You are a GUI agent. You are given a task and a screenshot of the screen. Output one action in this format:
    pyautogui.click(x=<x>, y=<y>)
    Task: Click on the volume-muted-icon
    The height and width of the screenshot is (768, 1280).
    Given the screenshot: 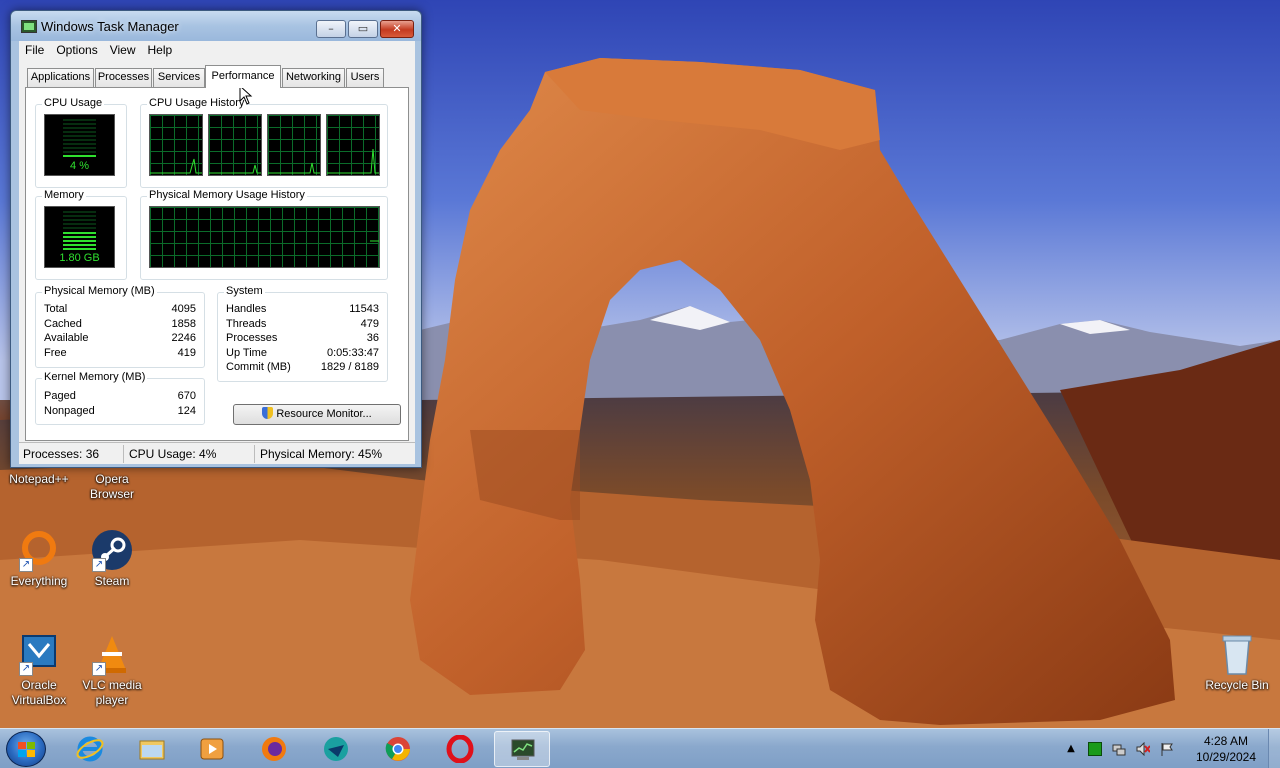 What is the action you would take?
    pyautogui.click(x=1143, y=749)
    